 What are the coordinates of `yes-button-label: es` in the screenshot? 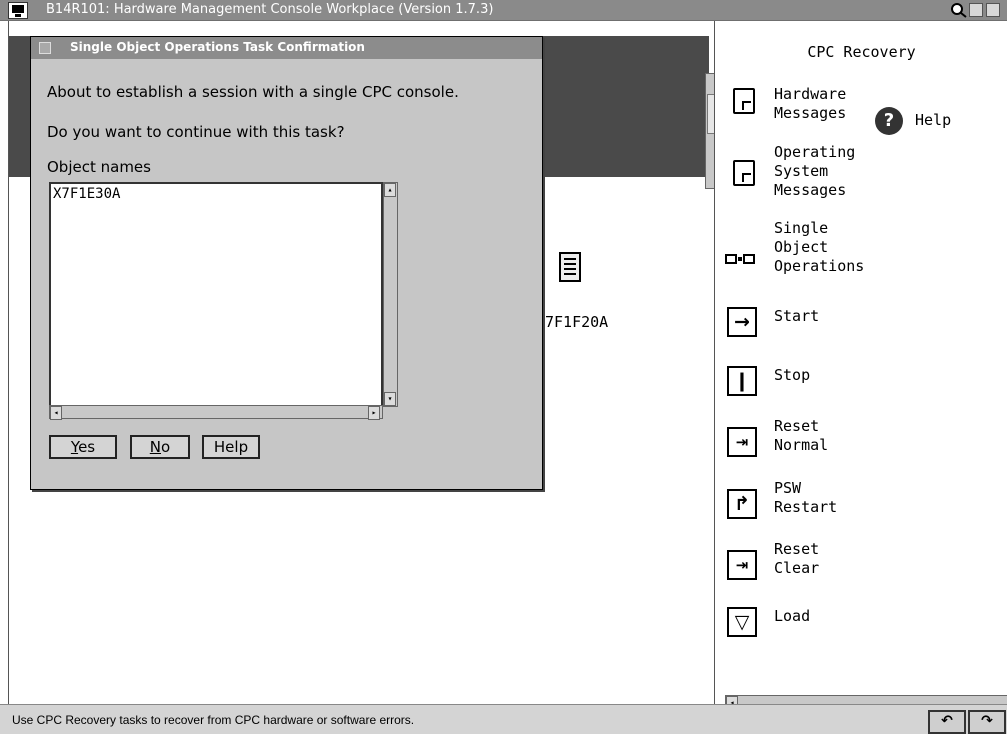 It's located at (87, 447).